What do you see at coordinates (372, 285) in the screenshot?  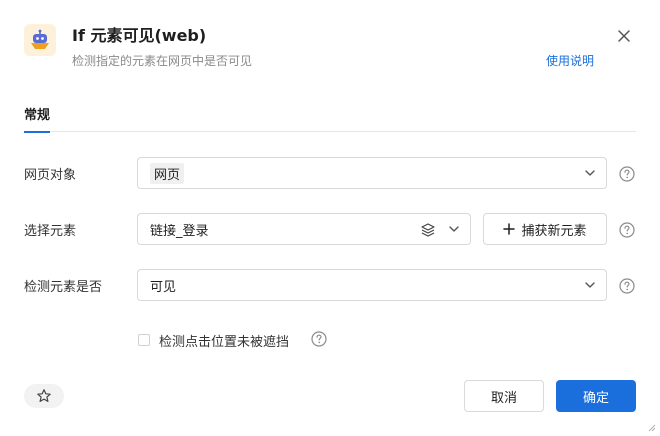 I see `detect-visibility-select: 可见` at bounding box center [372, 285].